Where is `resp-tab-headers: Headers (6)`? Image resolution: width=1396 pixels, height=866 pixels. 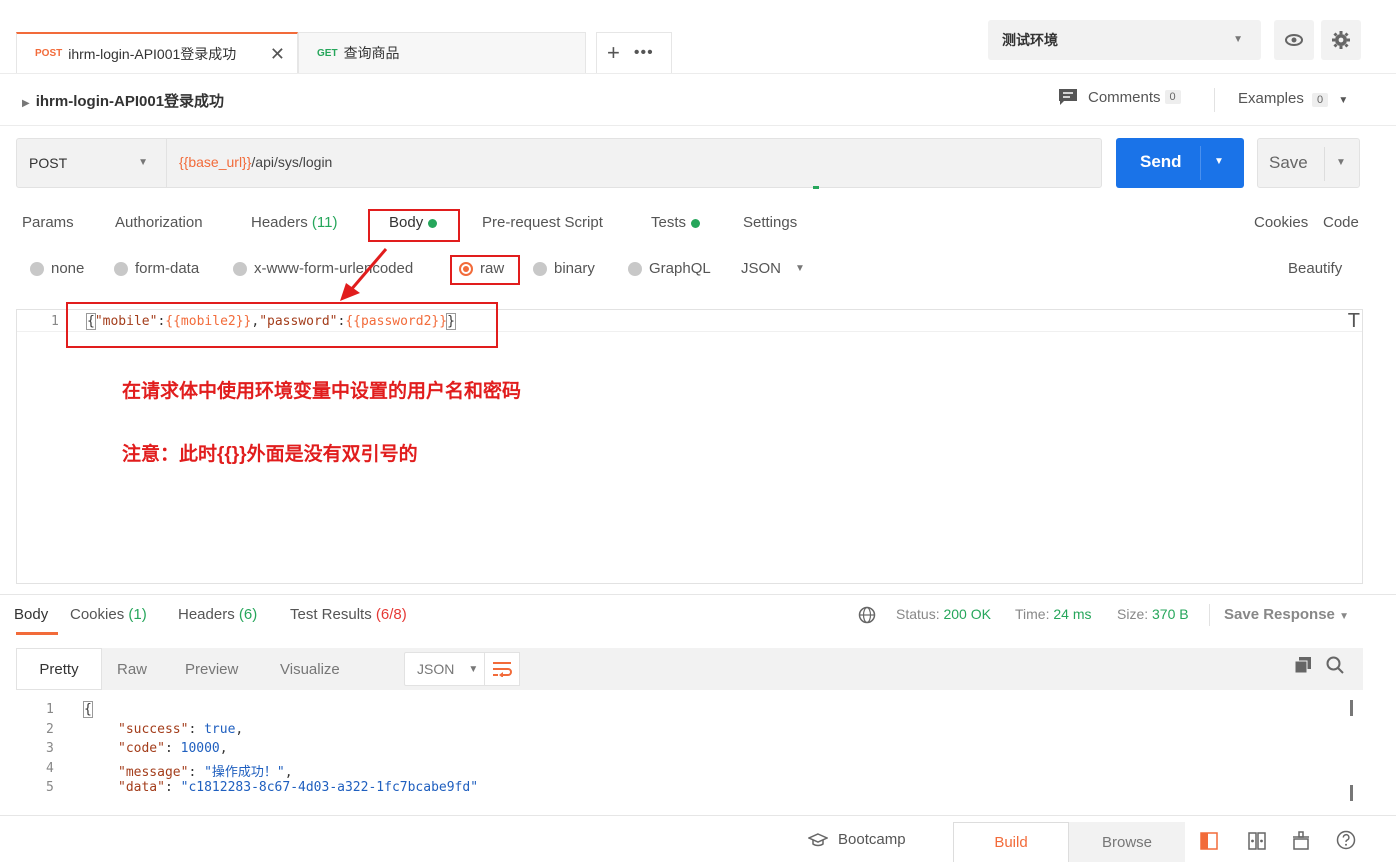 resp-tab-headers: Headers (6) is located at coordinates (217, 614).